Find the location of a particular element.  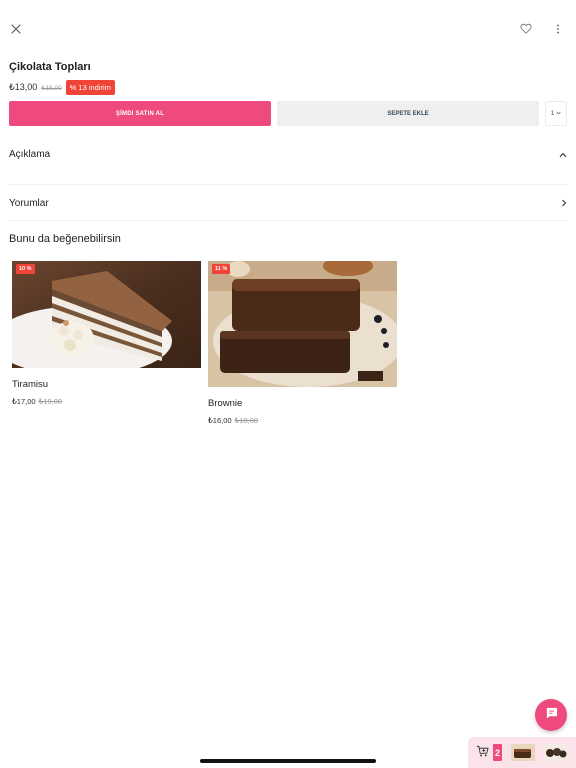

current-price: ₺13,00 is located at coordinates (23, 87).